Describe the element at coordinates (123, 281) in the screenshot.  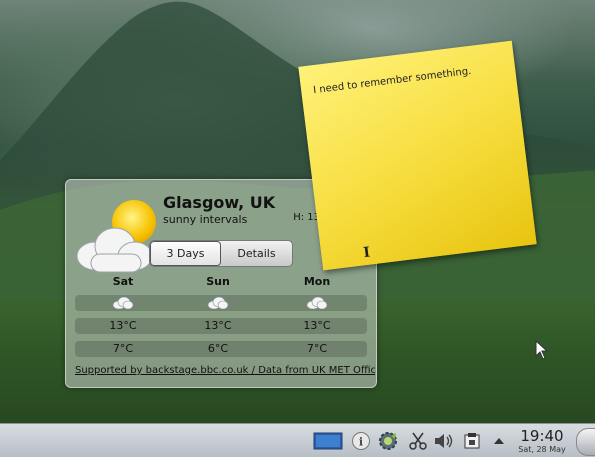
I see `day-name: Sat` at that location.